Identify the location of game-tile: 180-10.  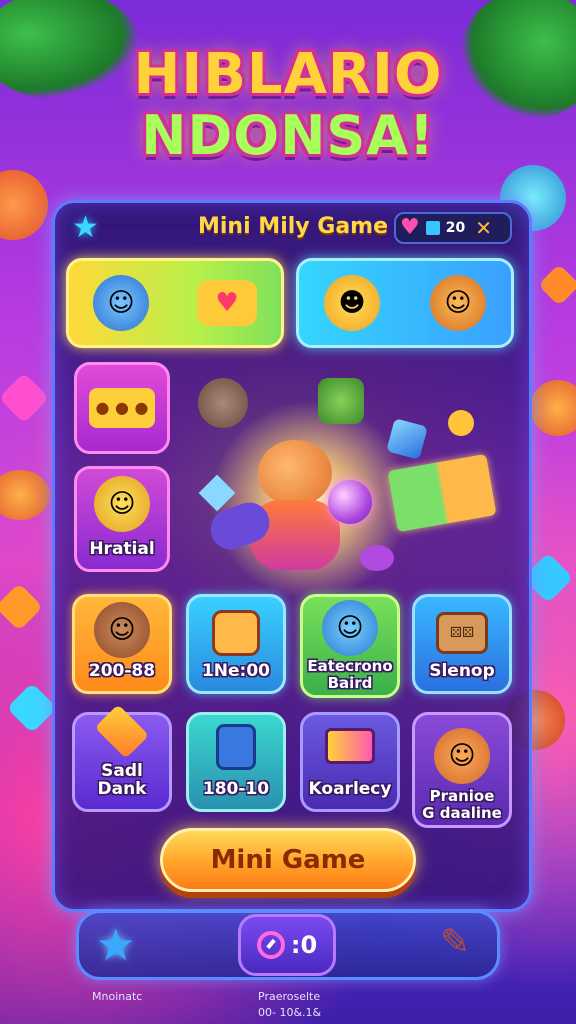
(236, 762).